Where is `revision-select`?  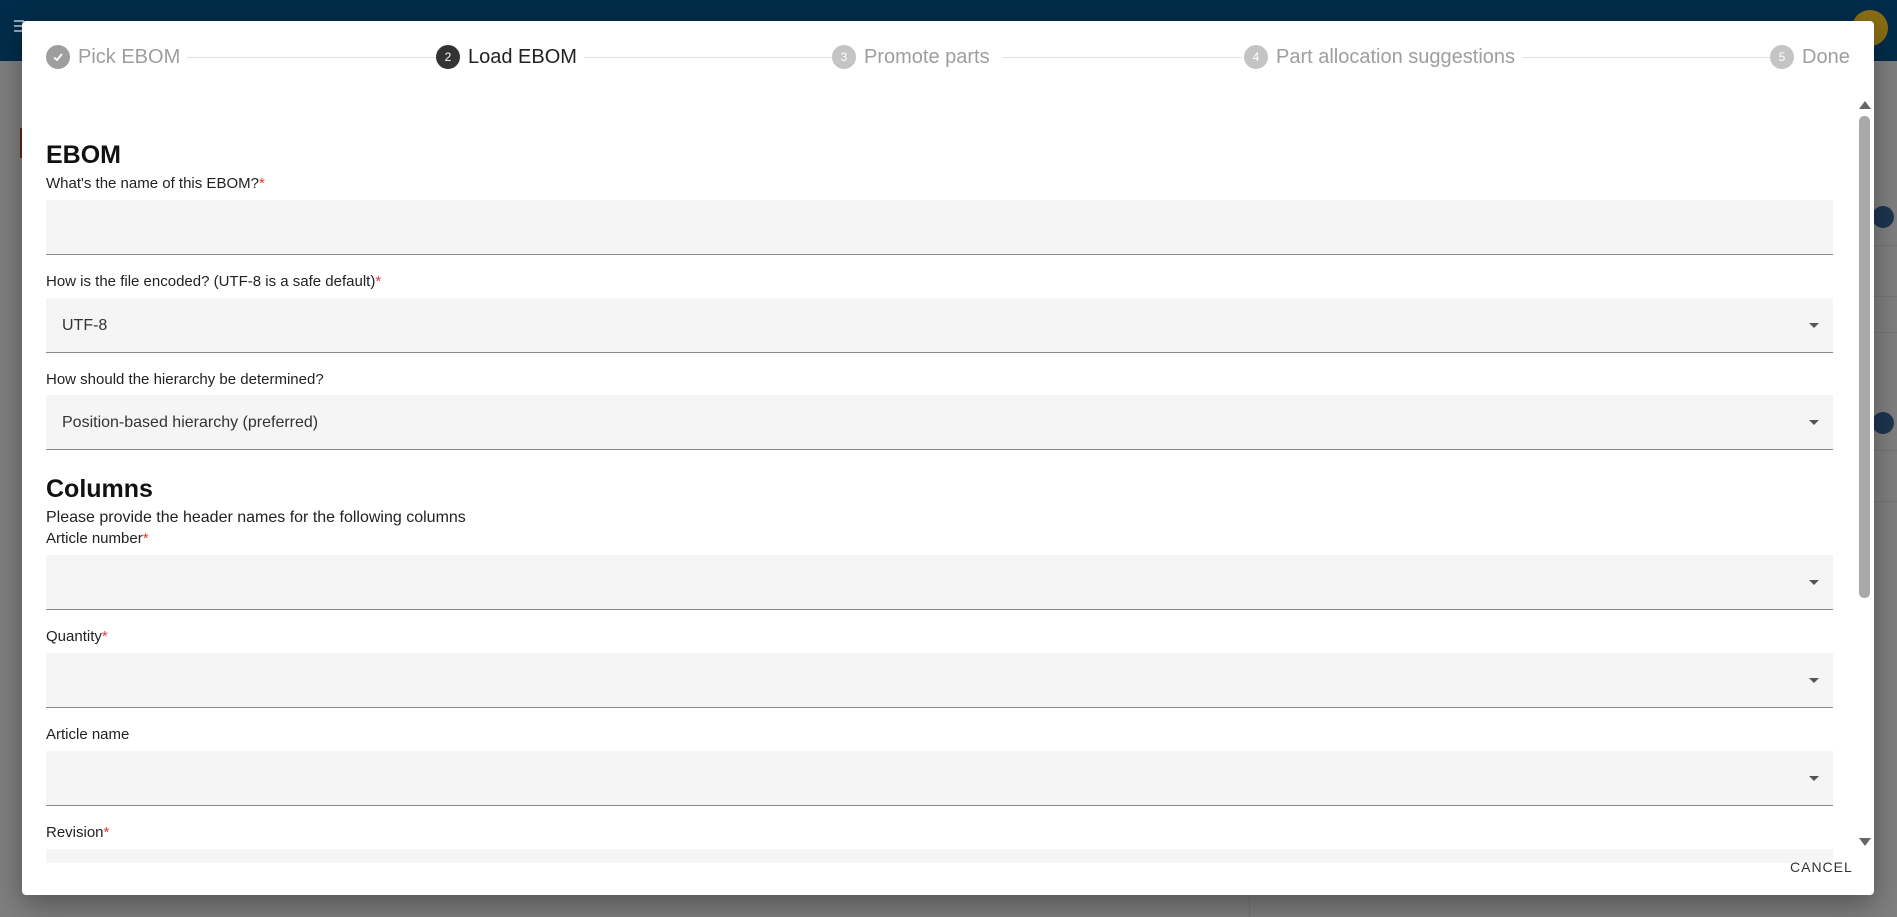 revision-select is located at coordinates (939, 856).